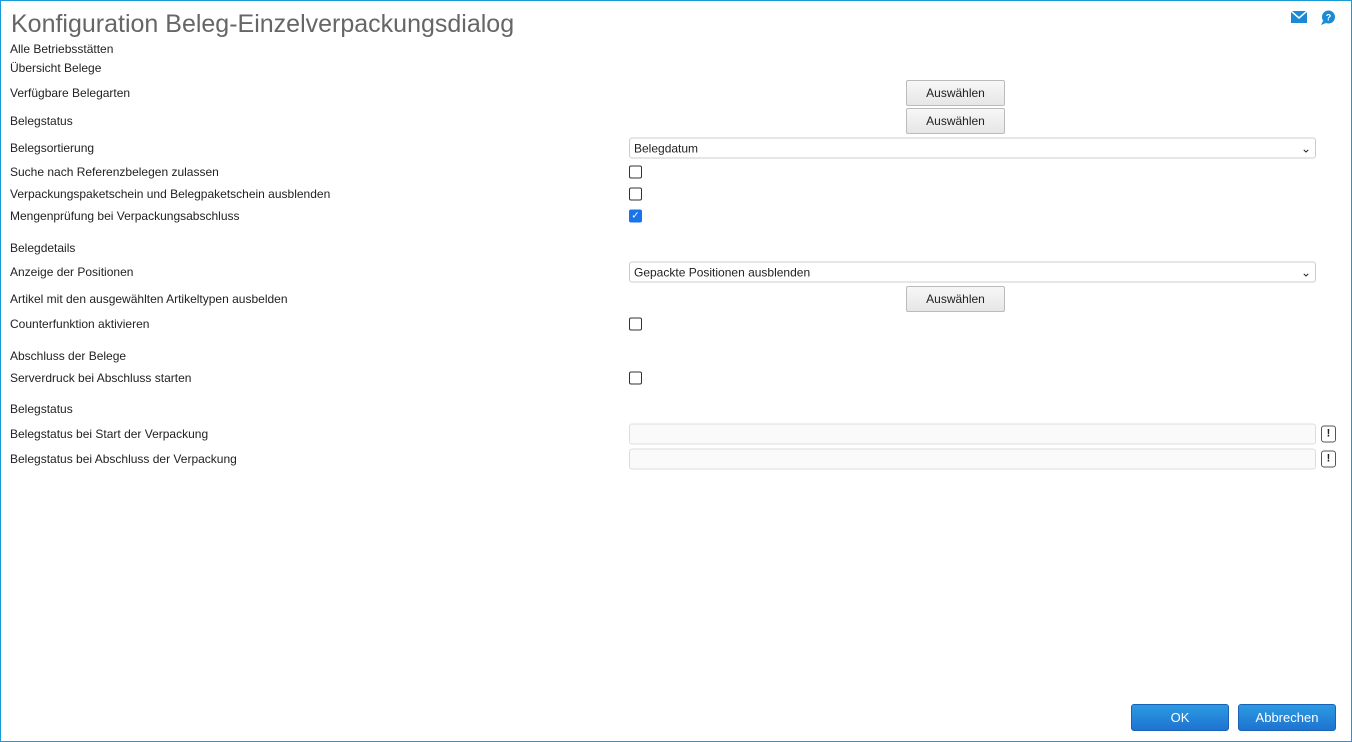  Describe the element at coordinates (722, 272) in the screenshot. I see `selected-value: Gepackte Positionen ausblenden` at that location.